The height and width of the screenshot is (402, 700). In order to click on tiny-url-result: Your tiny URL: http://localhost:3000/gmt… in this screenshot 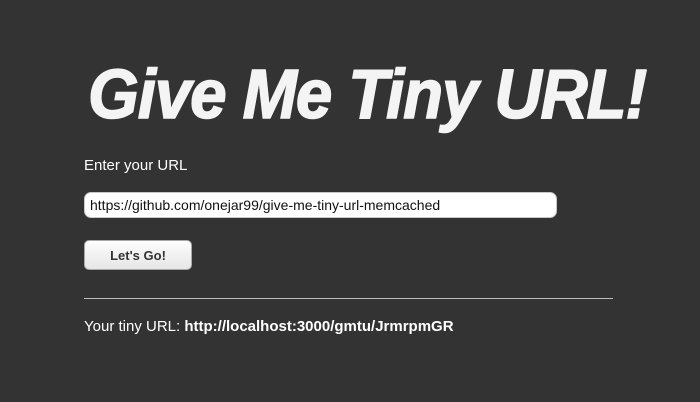, I will do `click(269, 327)`.